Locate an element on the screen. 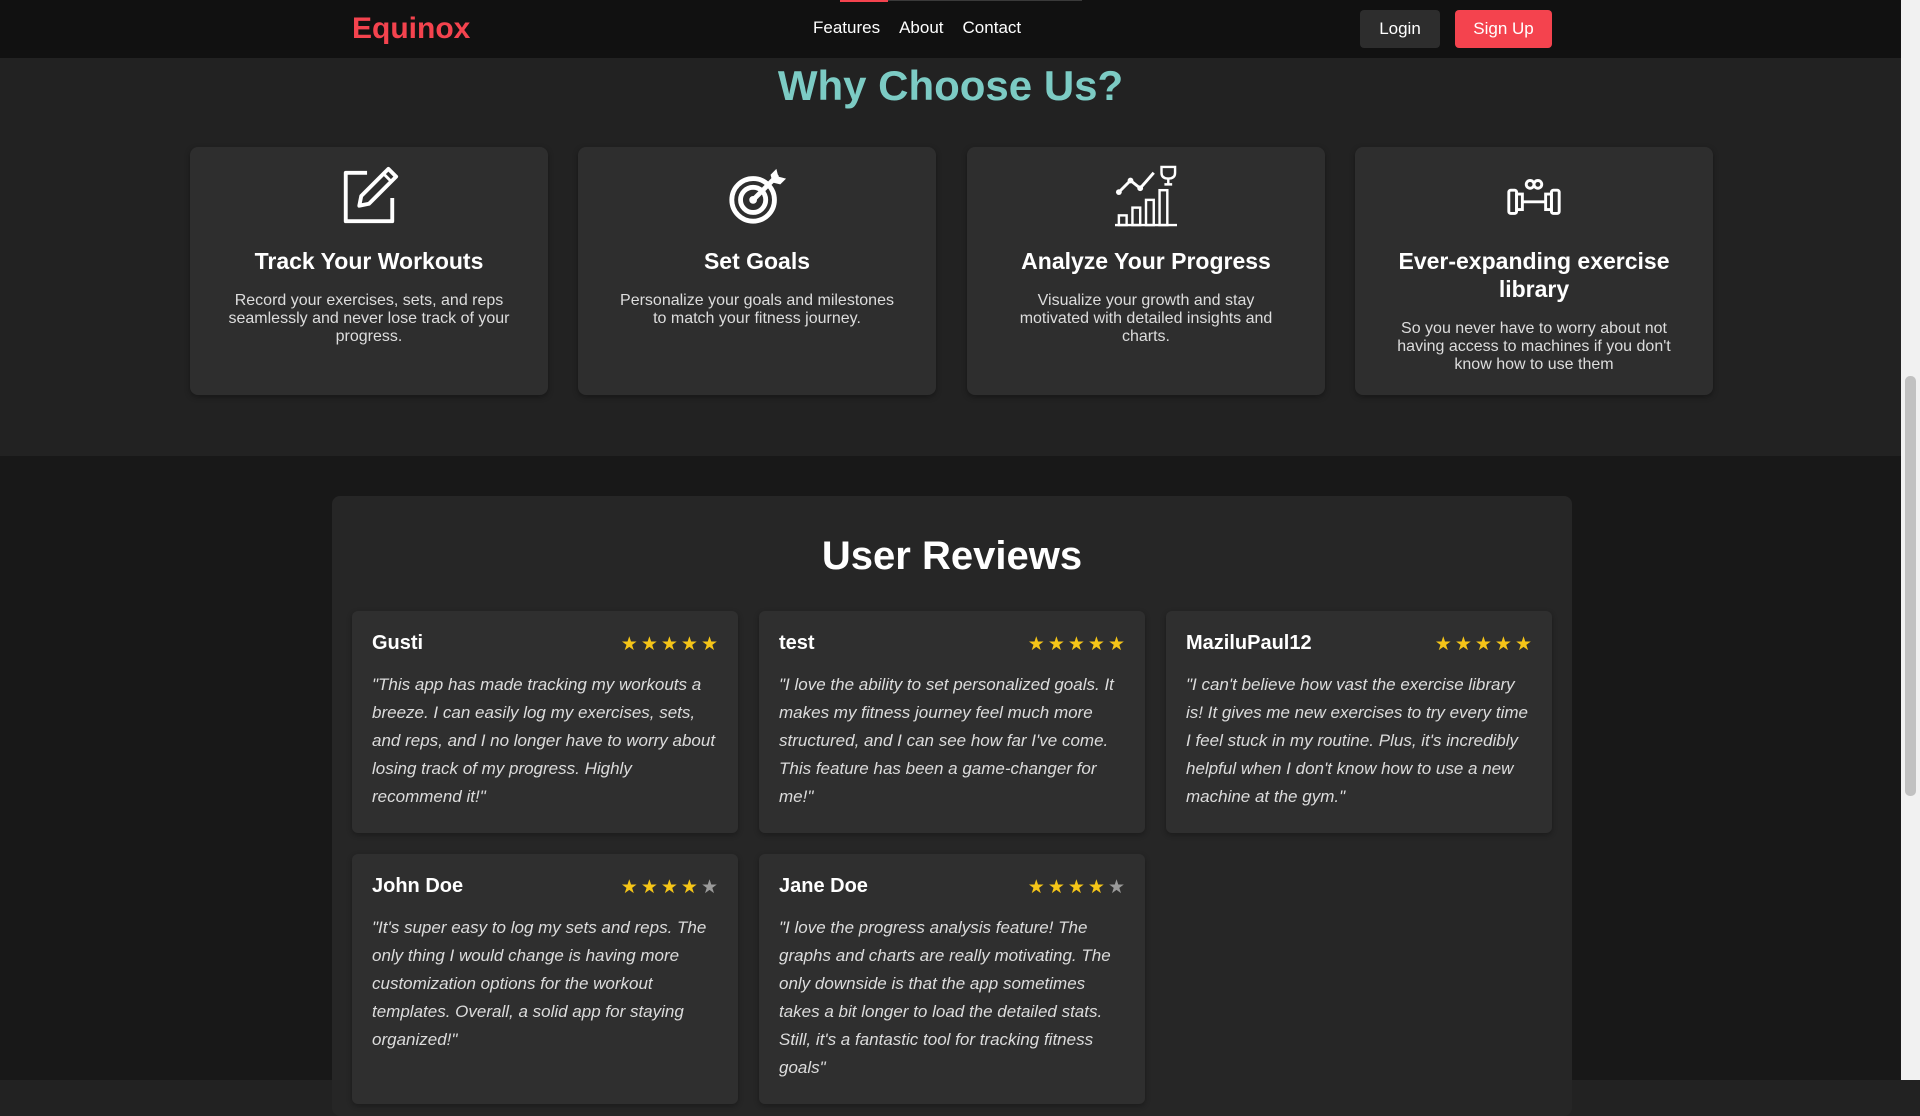 The image size is (1920, 1116). features-title: Why Choose Us? is located at coordinates (950, 85).